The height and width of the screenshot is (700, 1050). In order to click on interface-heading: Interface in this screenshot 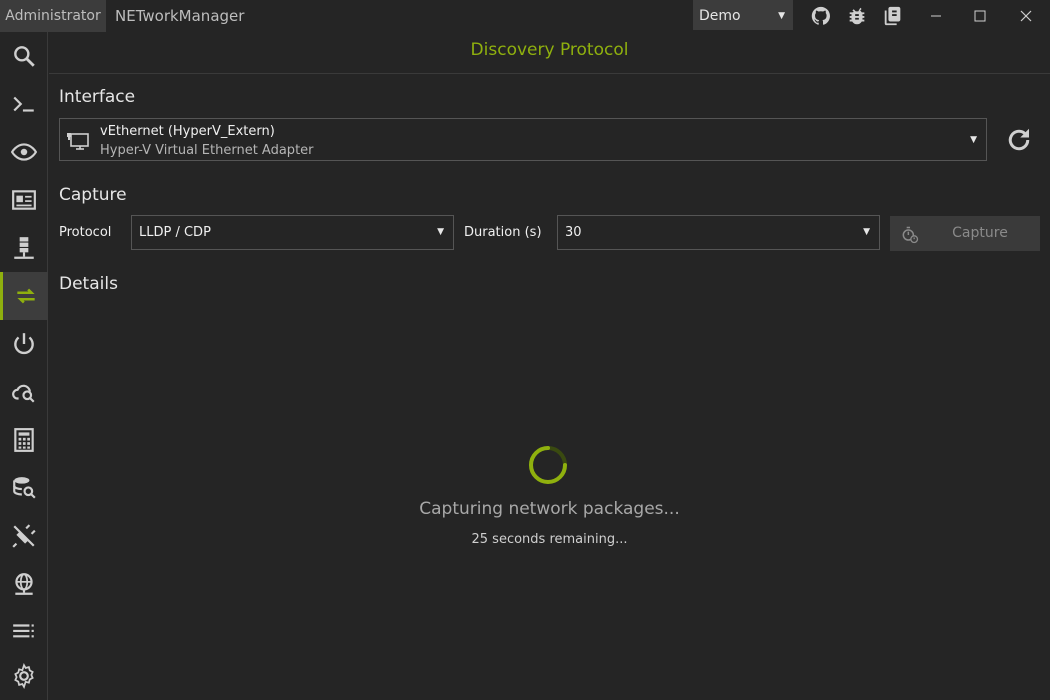, I will do `click(97, 97)`.